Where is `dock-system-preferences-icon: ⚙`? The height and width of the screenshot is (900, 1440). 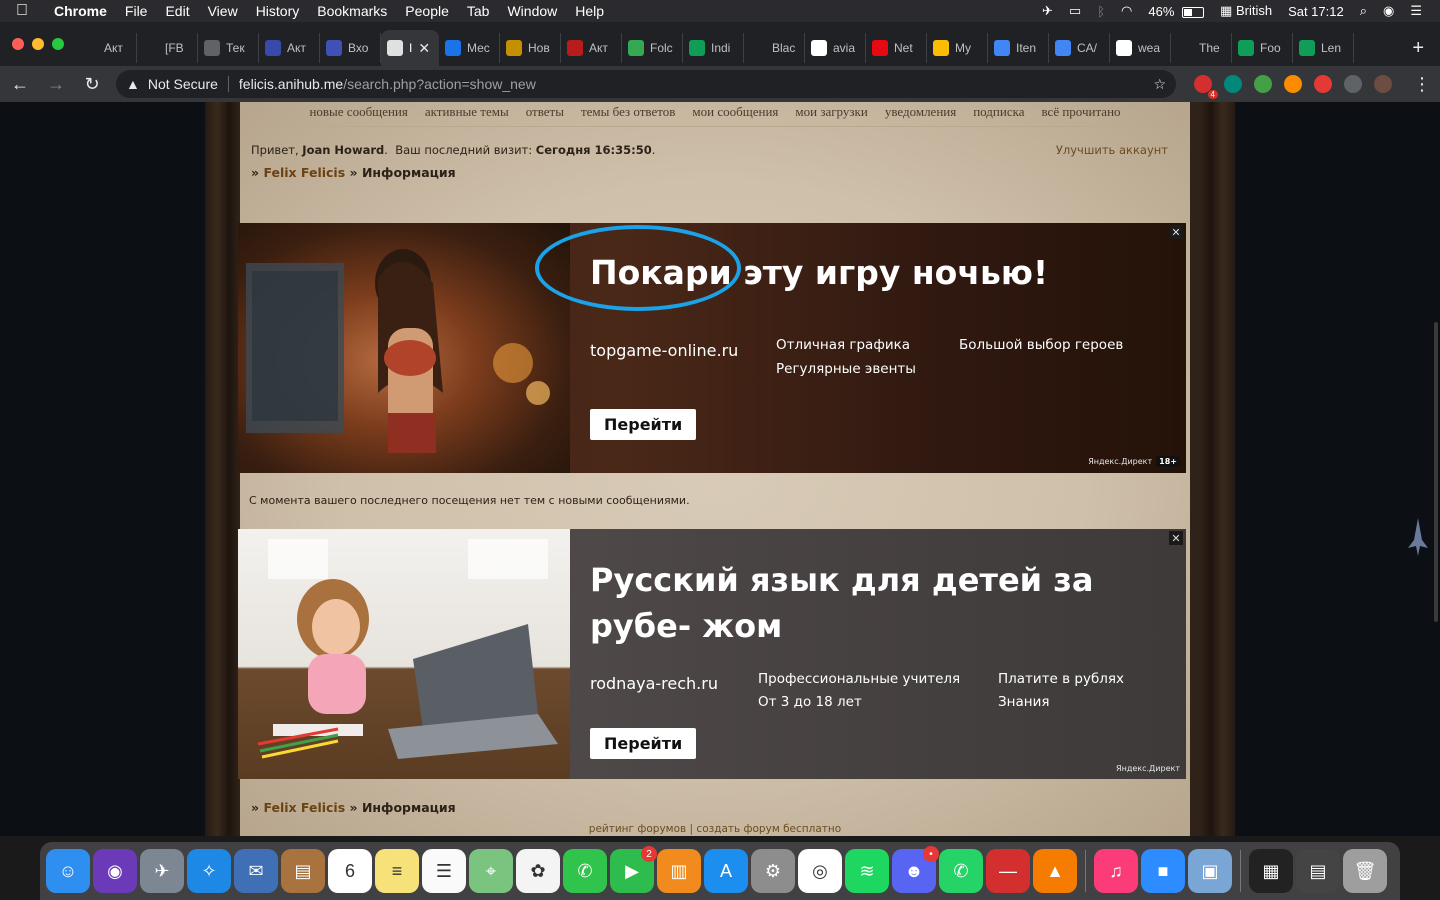
dock-system-preferences-icon: ⚙ is located at coordinates (773, 871).